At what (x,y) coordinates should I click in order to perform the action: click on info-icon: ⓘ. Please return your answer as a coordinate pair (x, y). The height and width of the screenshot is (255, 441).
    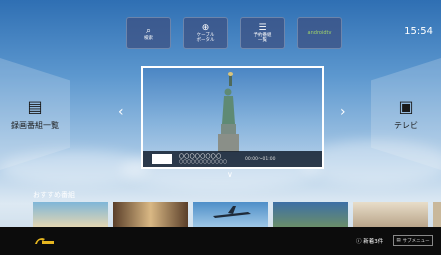
    Looking at the image, I should click on (359, 242).